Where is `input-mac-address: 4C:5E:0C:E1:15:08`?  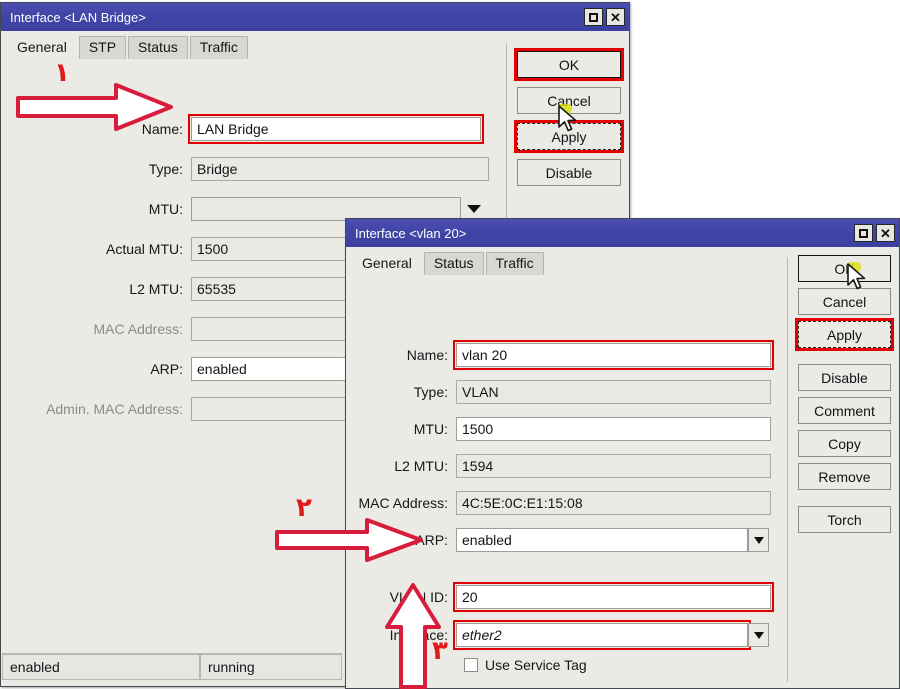
input-mac-address: 4C:5E:0C:E1:15:08 is located at coordinates (613, 503).